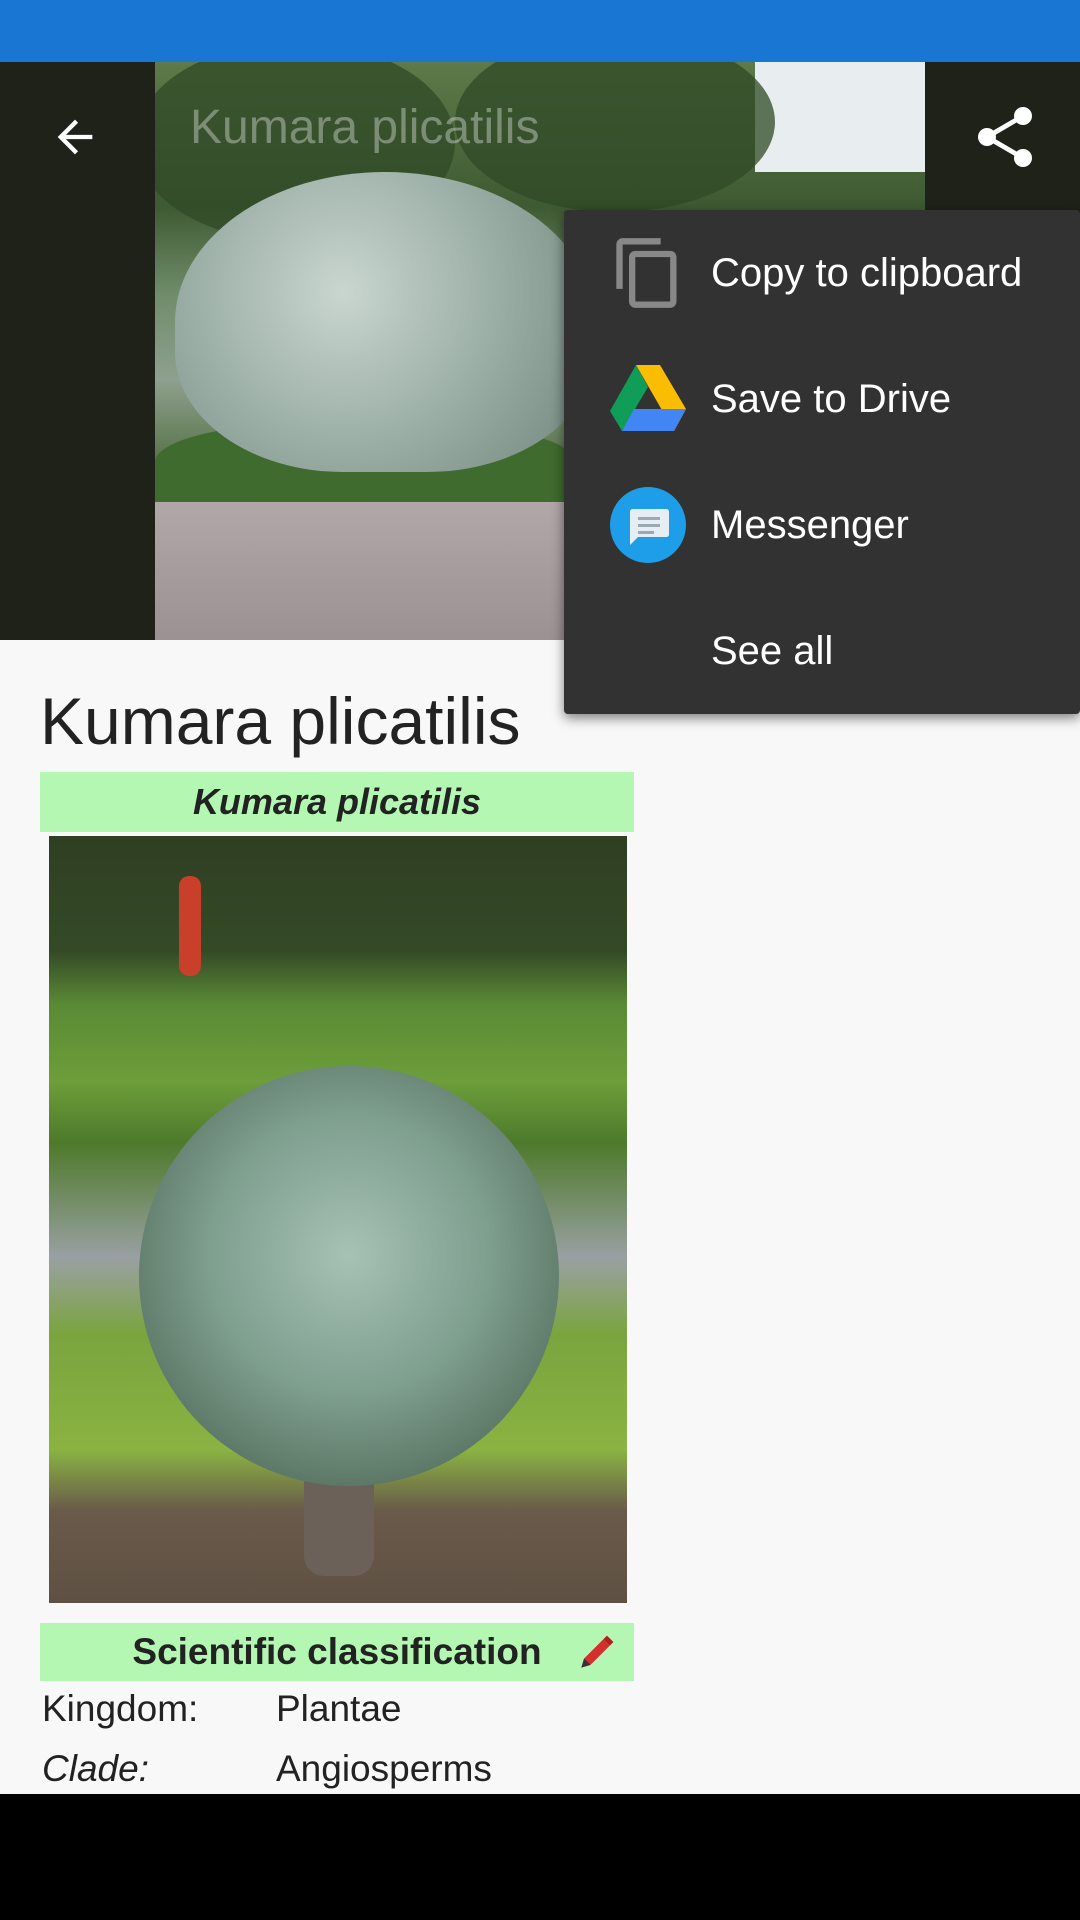 The image size is (1080, 1920). What do you see at coordinates (648, 525) in the screenshot?
I see `messenger-icon` at bounding box center [648, 525].